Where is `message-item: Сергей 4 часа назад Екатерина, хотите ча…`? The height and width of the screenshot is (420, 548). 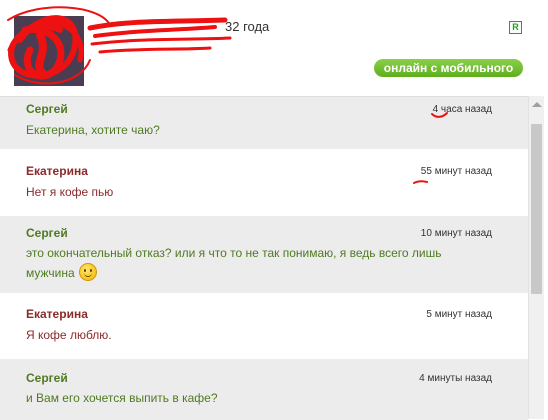
message-item: Сергей 4 часа назад Екатерина, хотите ча… is located at coordinates (264, 123).